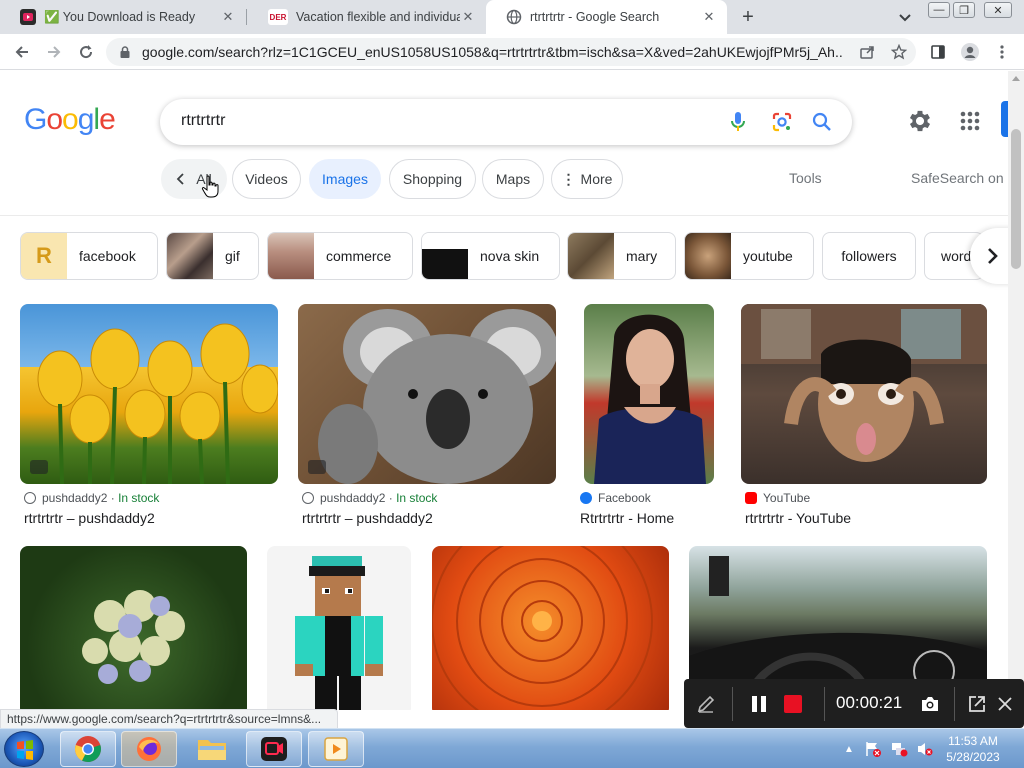 The image size is (1024, 768). What do you see at coordinates (998, 10) in the screenshot?
I see `close-window-button: ✕` at bounding box center [998, 10].